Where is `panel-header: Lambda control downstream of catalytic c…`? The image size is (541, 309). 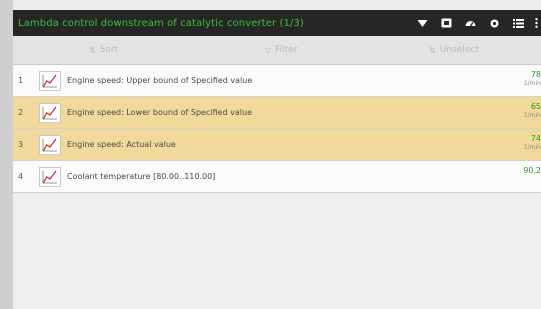
panel-header: Lambda control downstream of catalytic c… is located at coordinates (277, 23).